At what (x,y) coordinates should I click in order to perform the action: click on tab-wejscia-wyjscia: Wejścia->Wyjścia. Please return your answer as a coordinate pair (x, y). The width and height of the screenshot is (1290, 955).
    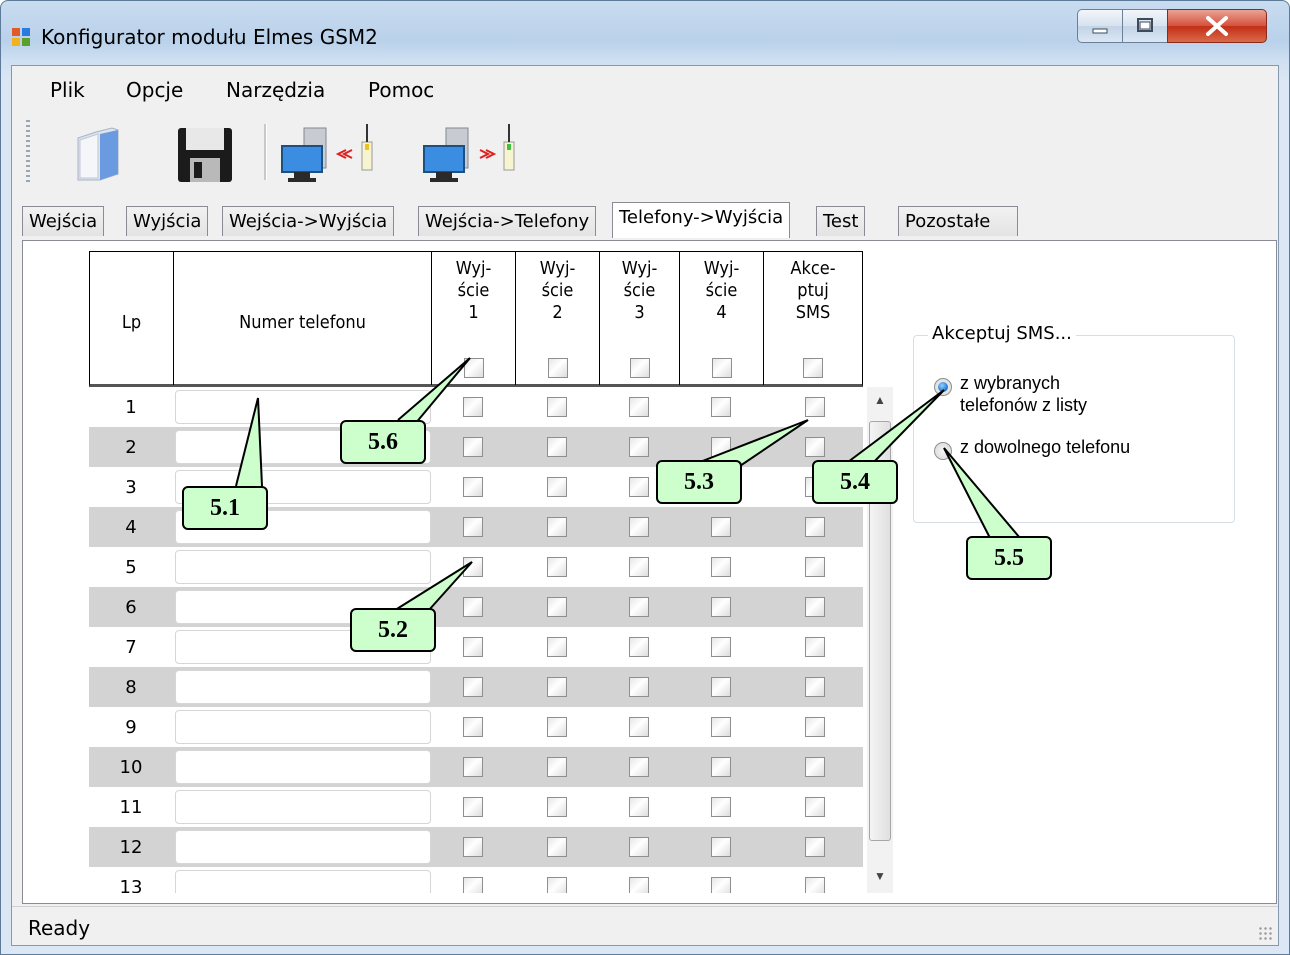
    Looking at the image, I should click on (308, 221).